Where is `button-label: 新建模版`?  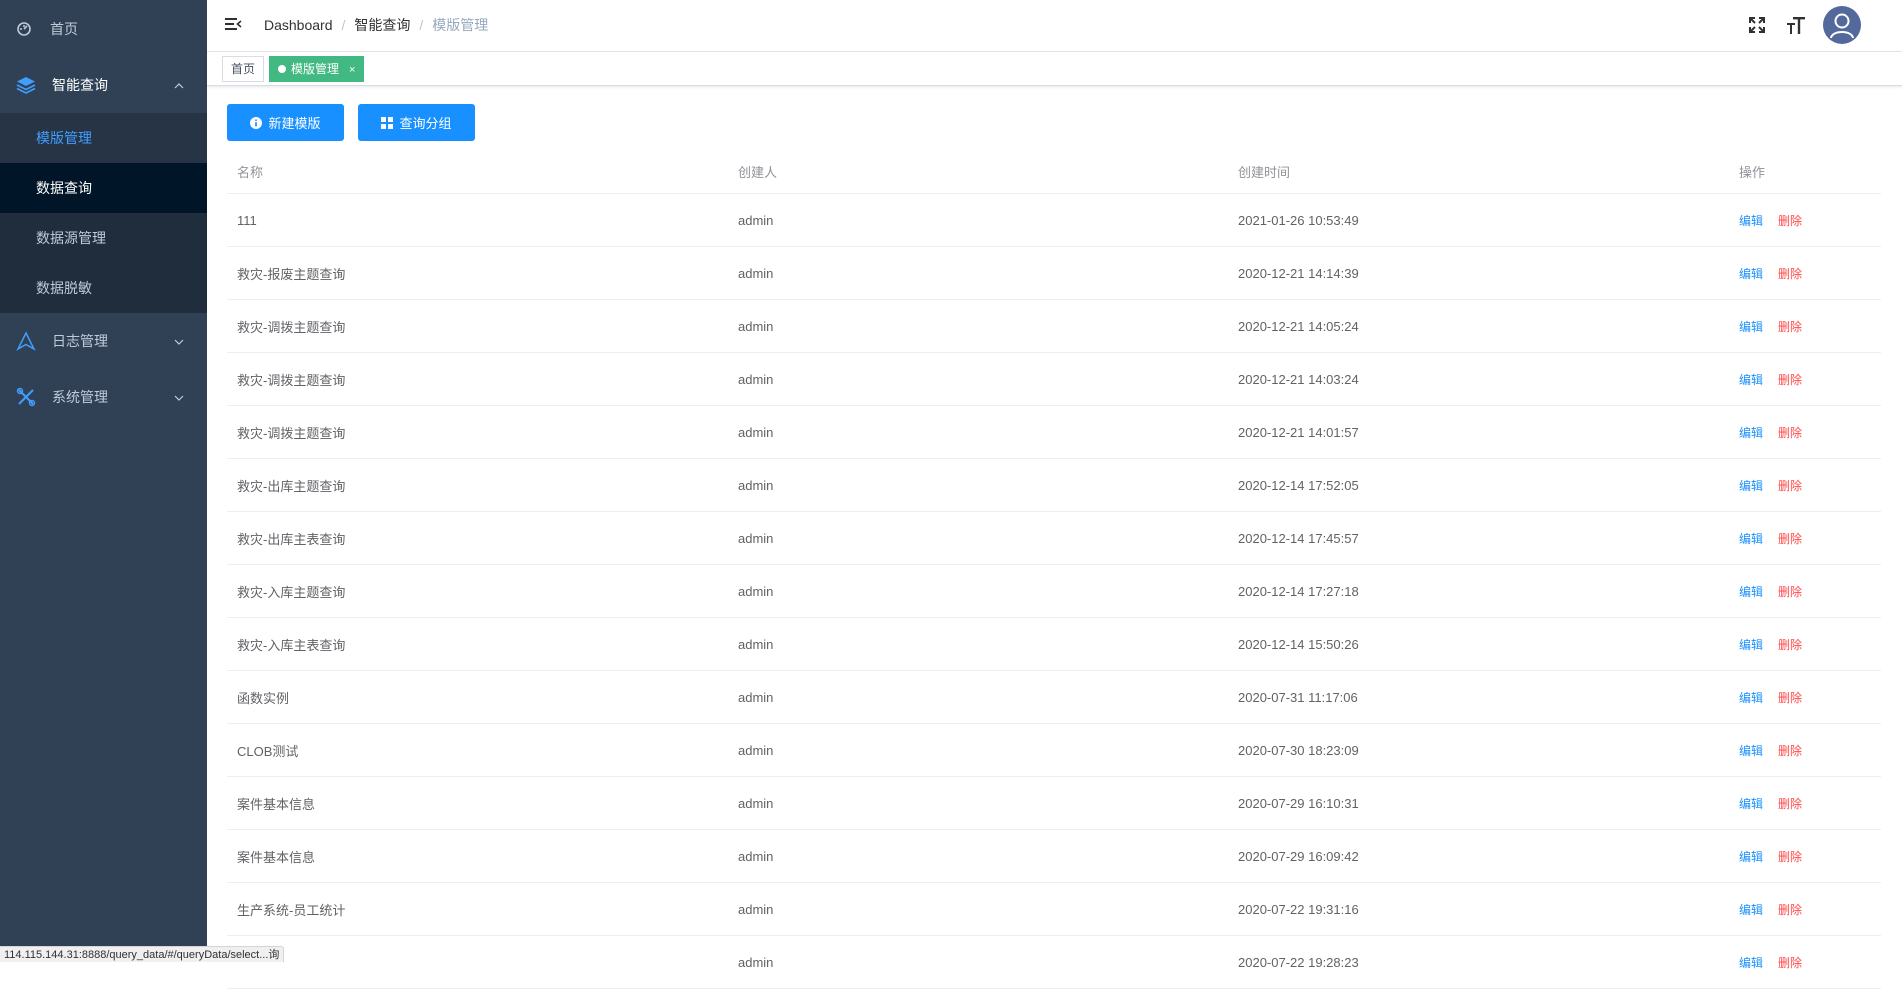
button-label: 新建模版 is located at coordinates (294, 123).